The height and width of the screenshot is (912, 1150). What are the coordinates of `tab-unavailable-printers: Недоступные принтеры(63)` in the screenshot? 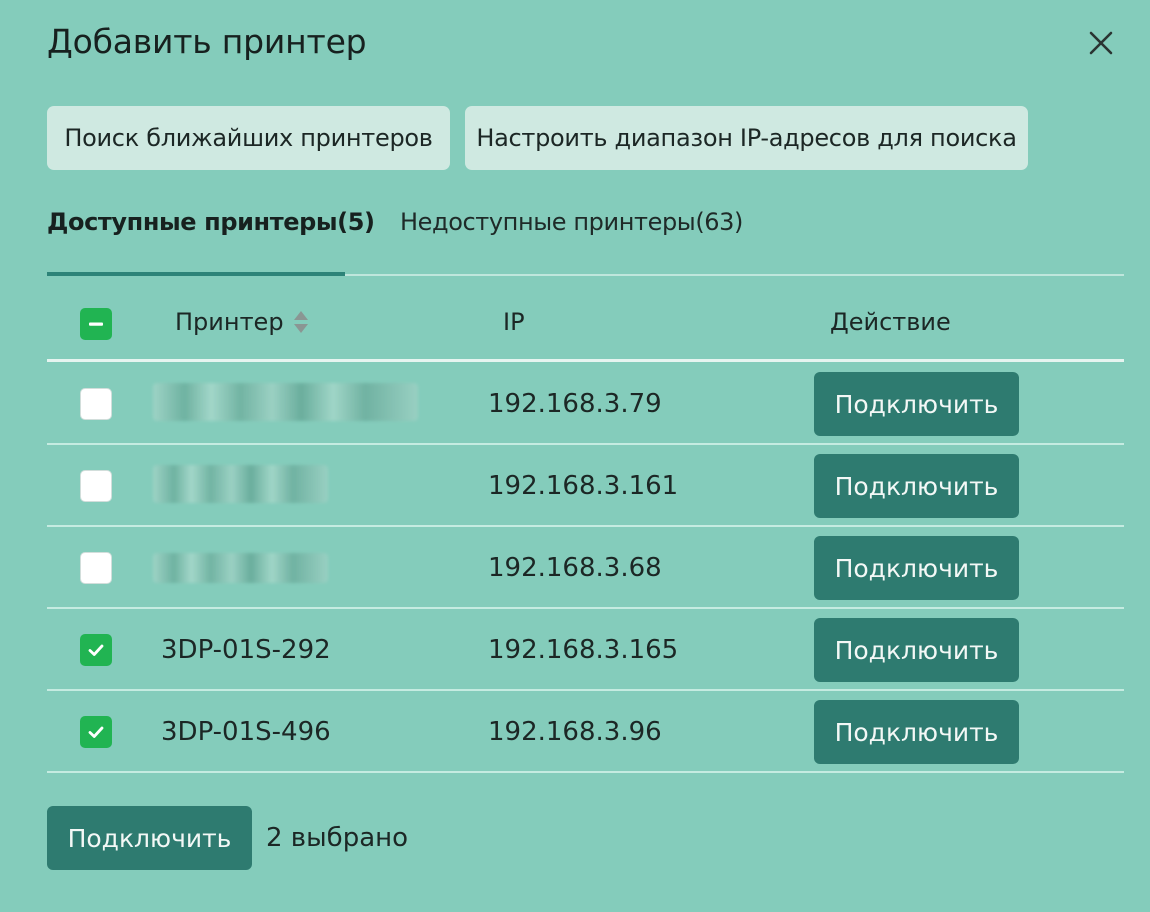 It's located at (571, 222).